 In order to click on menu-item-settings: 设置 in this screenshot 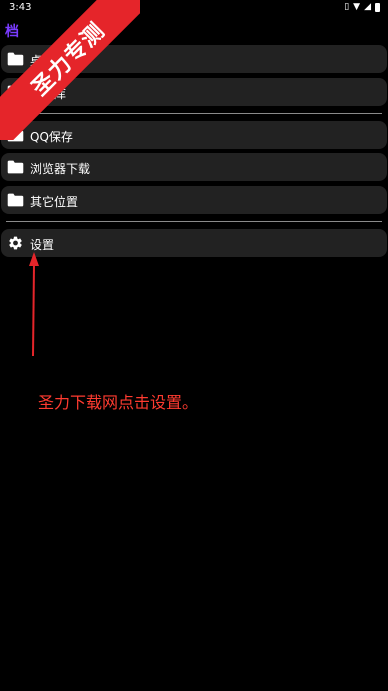, I will do `click(194, 243)`.